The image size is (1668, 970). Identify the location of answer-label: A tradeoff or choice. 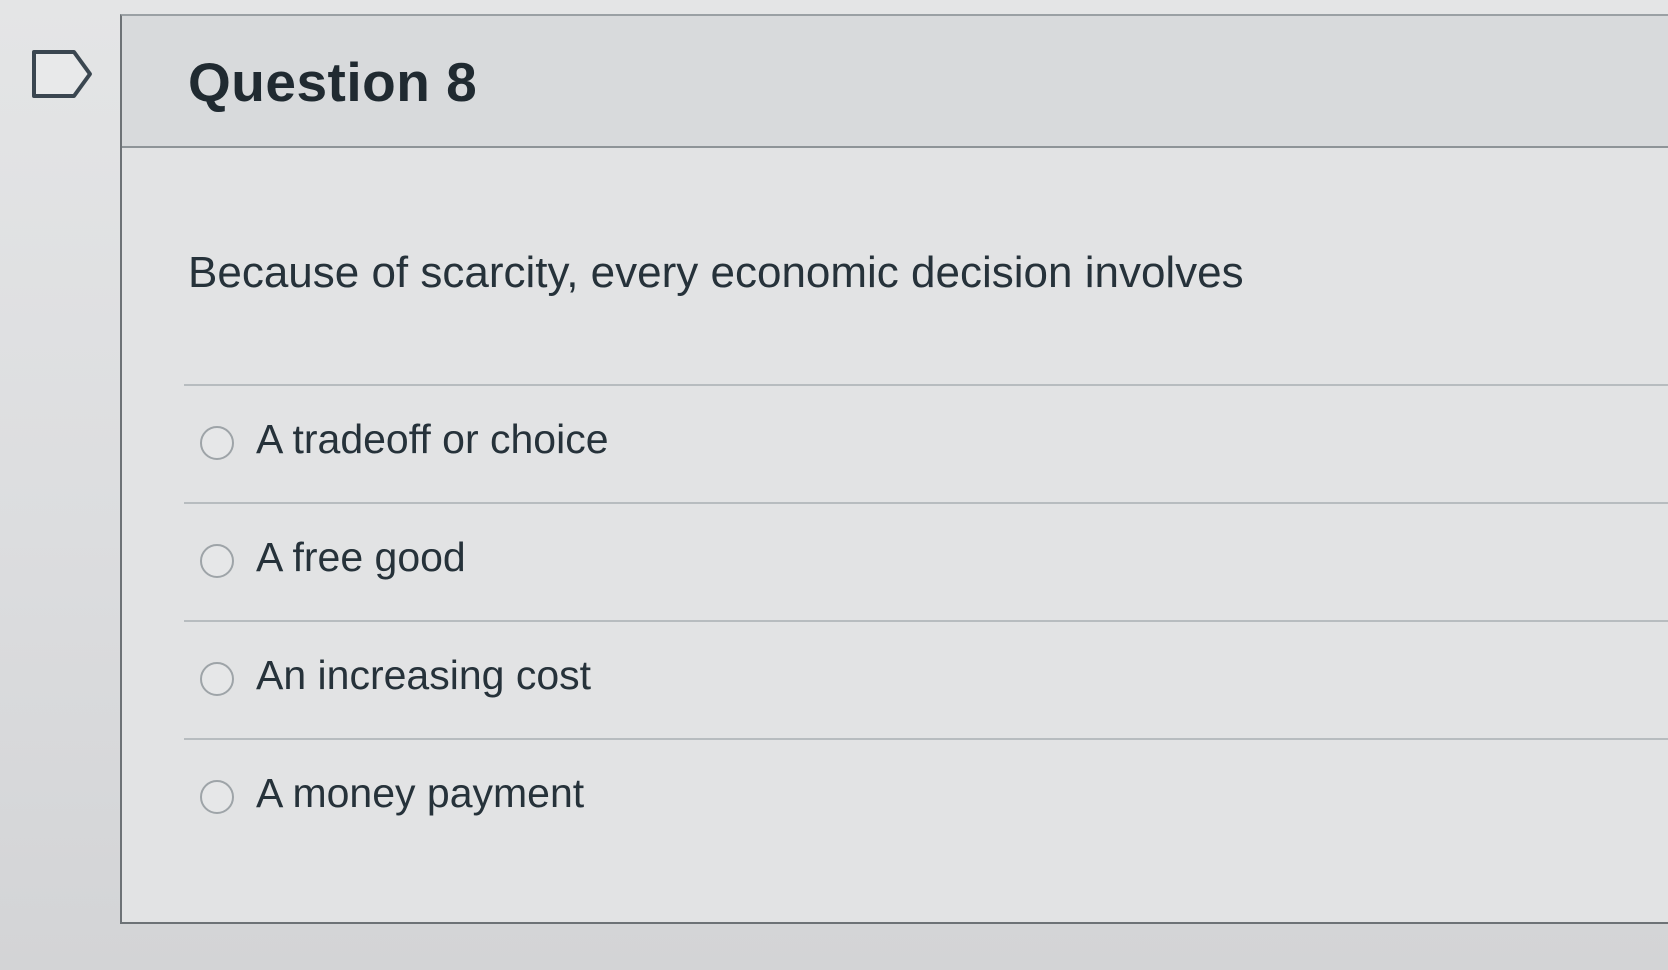
(432, 439).